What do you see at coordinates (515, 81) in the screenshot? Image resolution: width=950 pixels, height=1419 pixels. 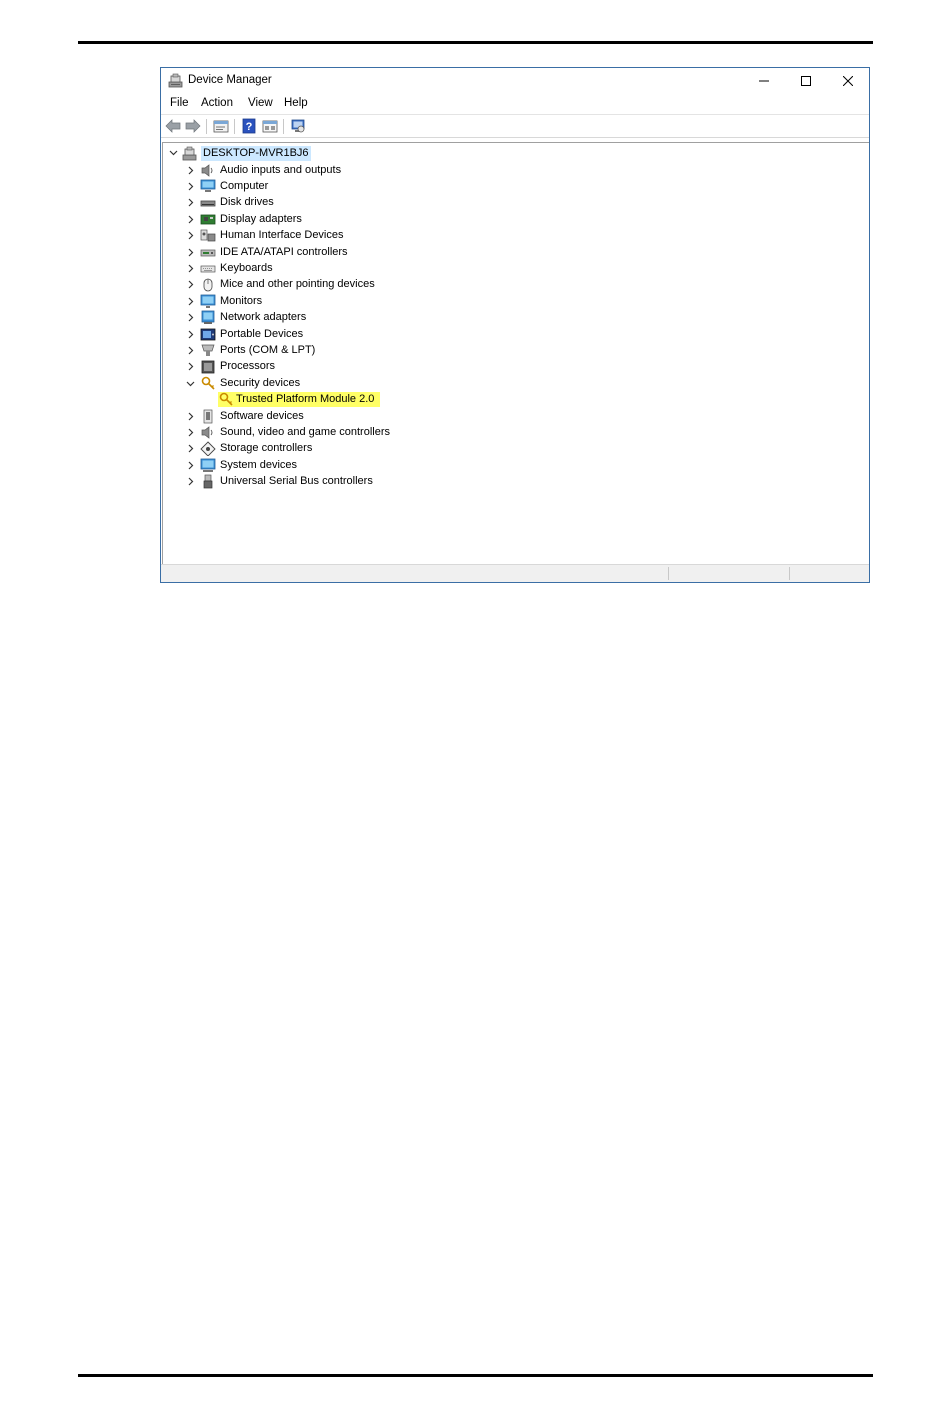 I see `title-bar: Device Manager` at bounding box center [515, 81].